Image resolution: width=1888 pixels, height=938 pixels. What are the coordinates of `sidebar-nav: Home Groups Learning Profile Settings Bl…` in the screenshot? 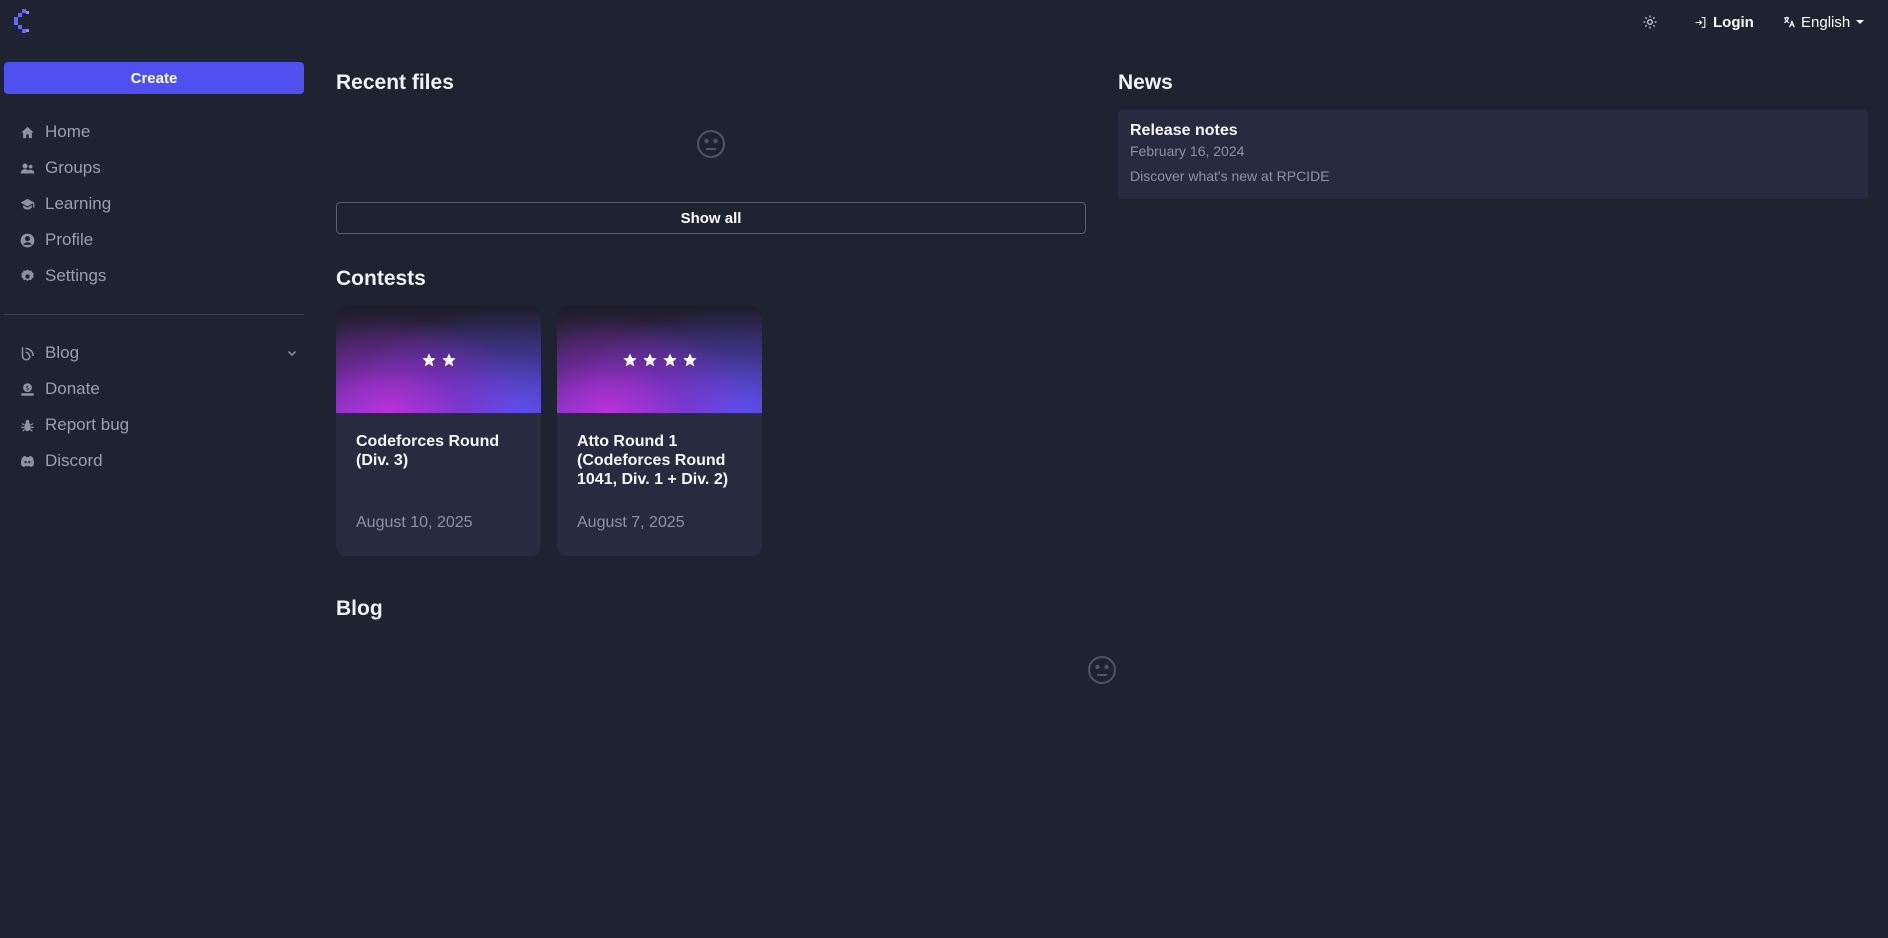 It's located at (155, 296).